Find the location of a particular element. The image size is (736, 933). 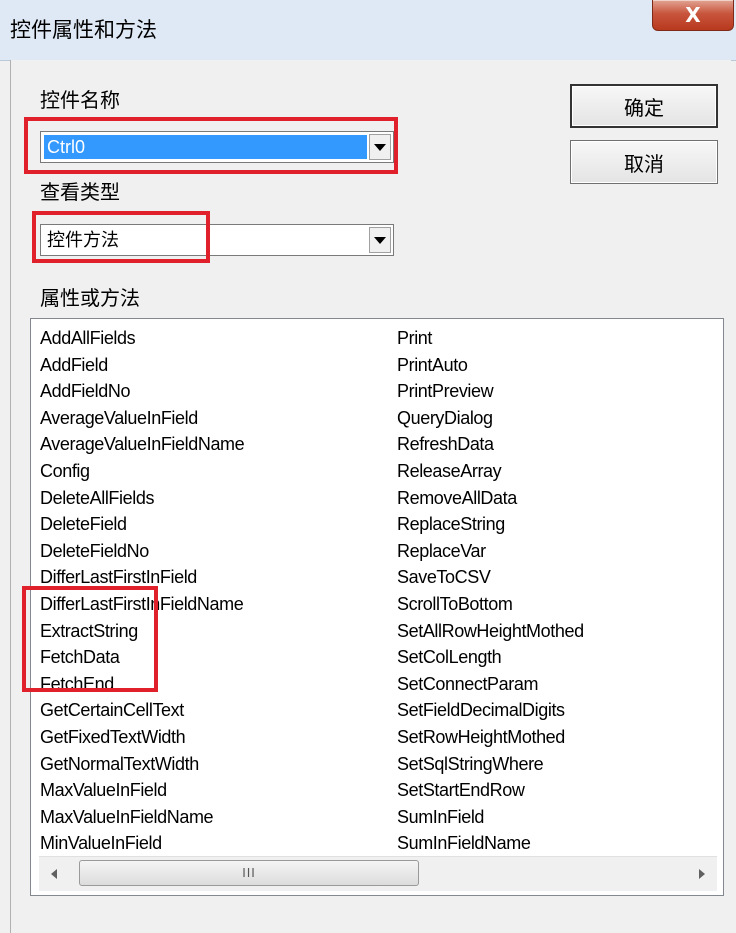

list-item: SumInField is located at coordinates (490, 817).